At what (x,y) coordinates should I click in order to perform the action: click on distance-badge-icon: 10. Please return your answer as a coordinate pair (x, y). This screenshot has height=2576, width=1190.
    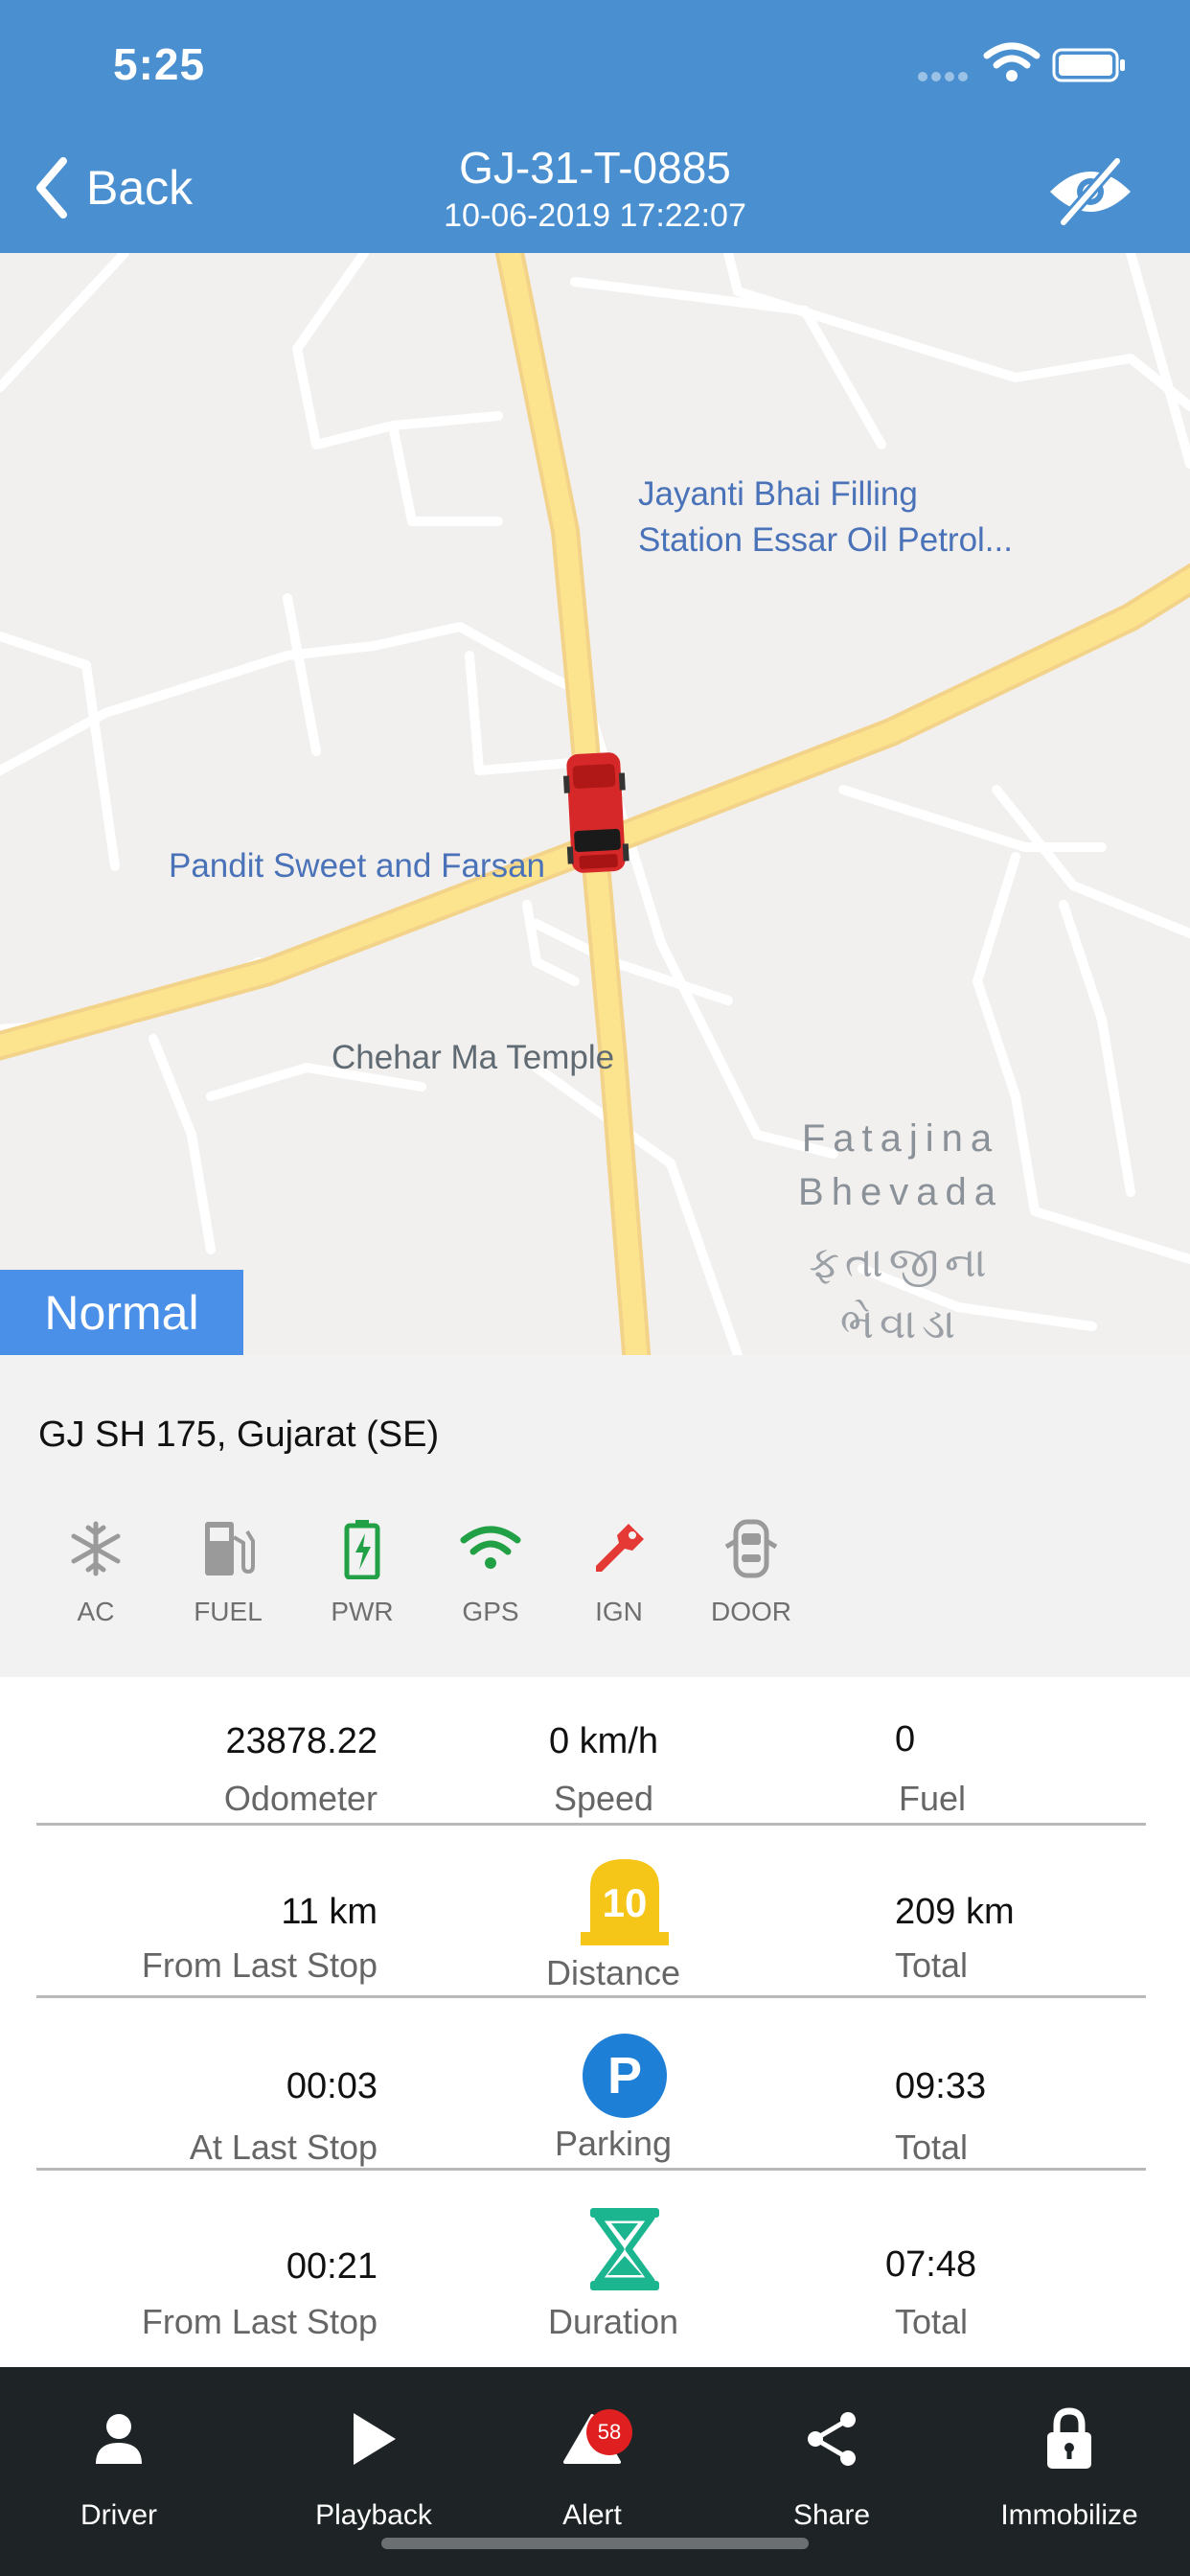
    Looking at the image, I should click on (625, 1901).